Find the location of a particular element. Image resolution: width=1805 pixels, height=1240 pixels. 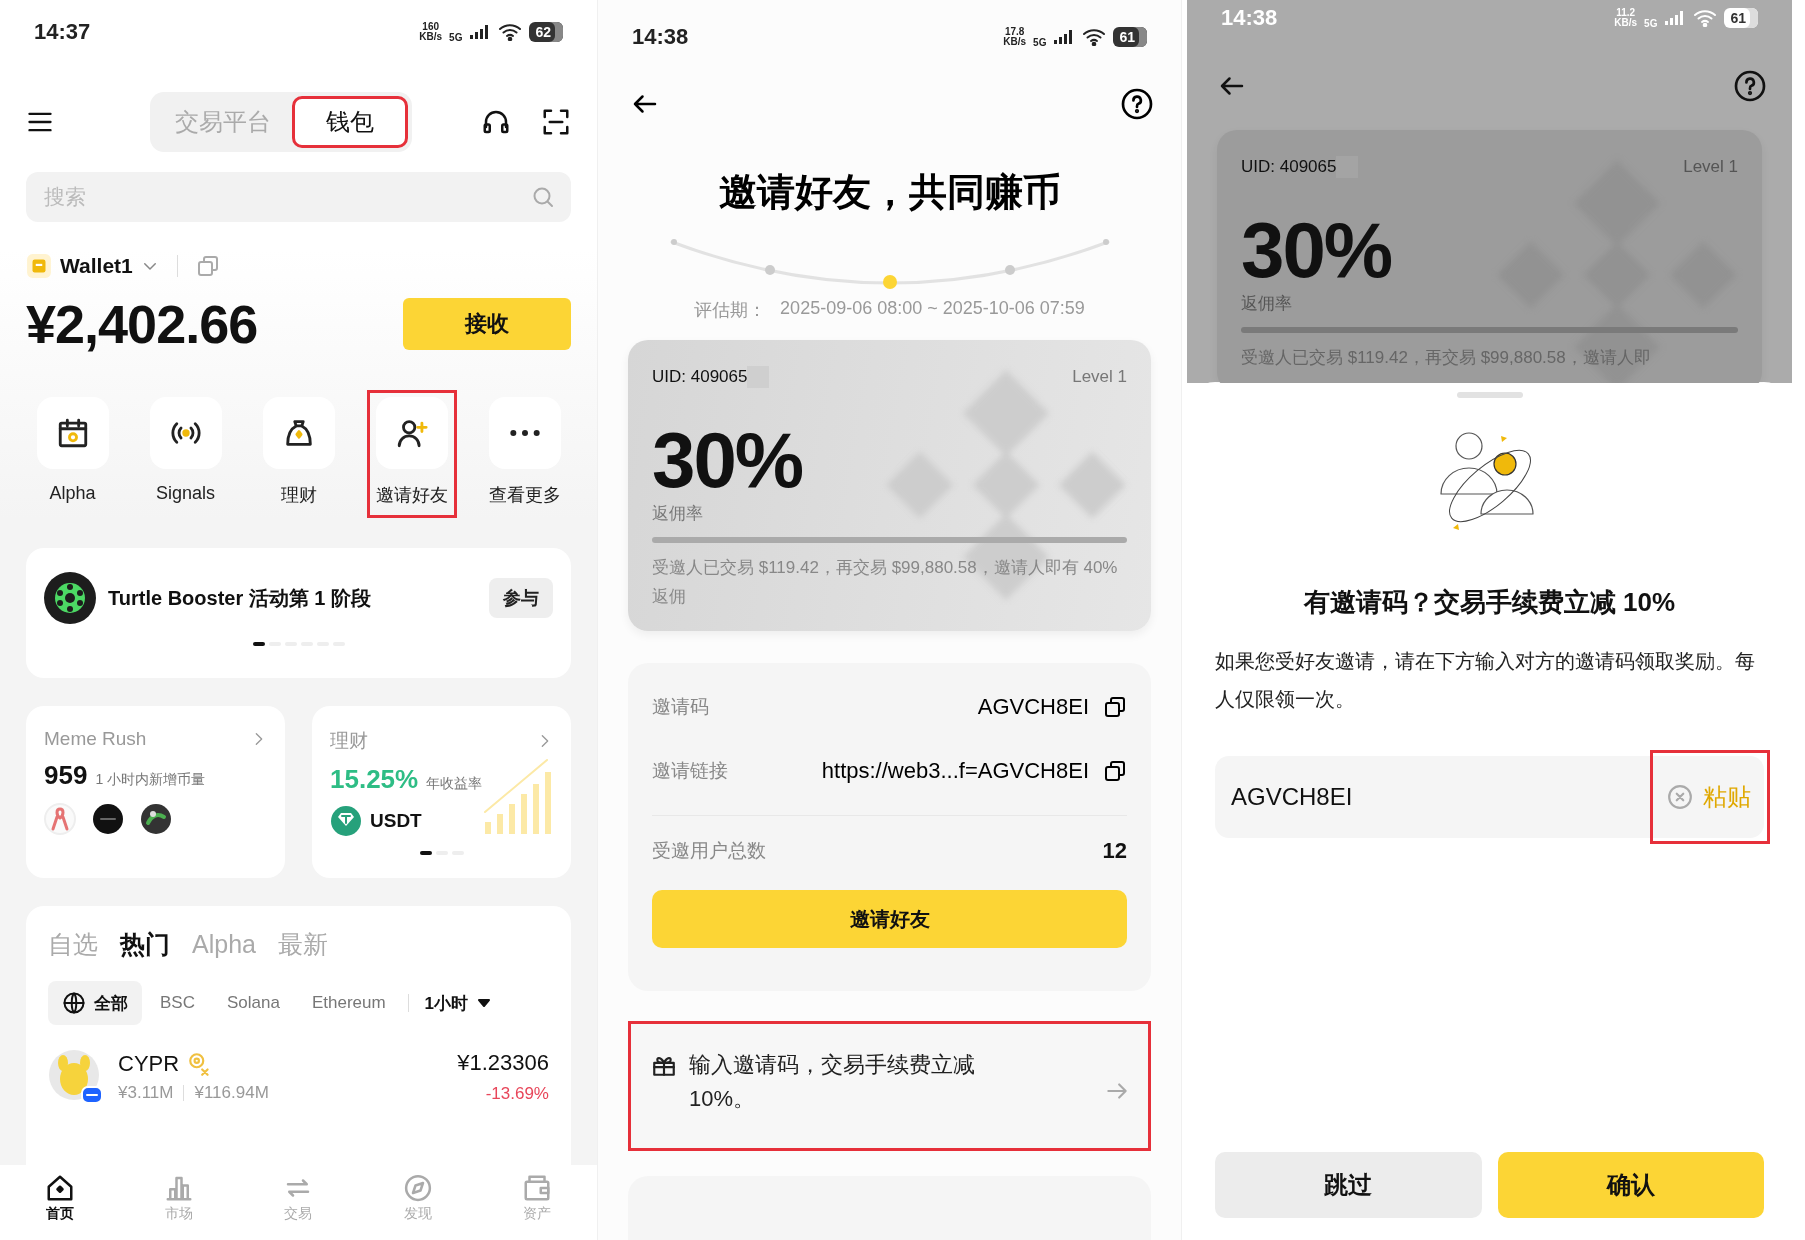

total-label: 受邀用户总数 is located at coordinates (709, 851).